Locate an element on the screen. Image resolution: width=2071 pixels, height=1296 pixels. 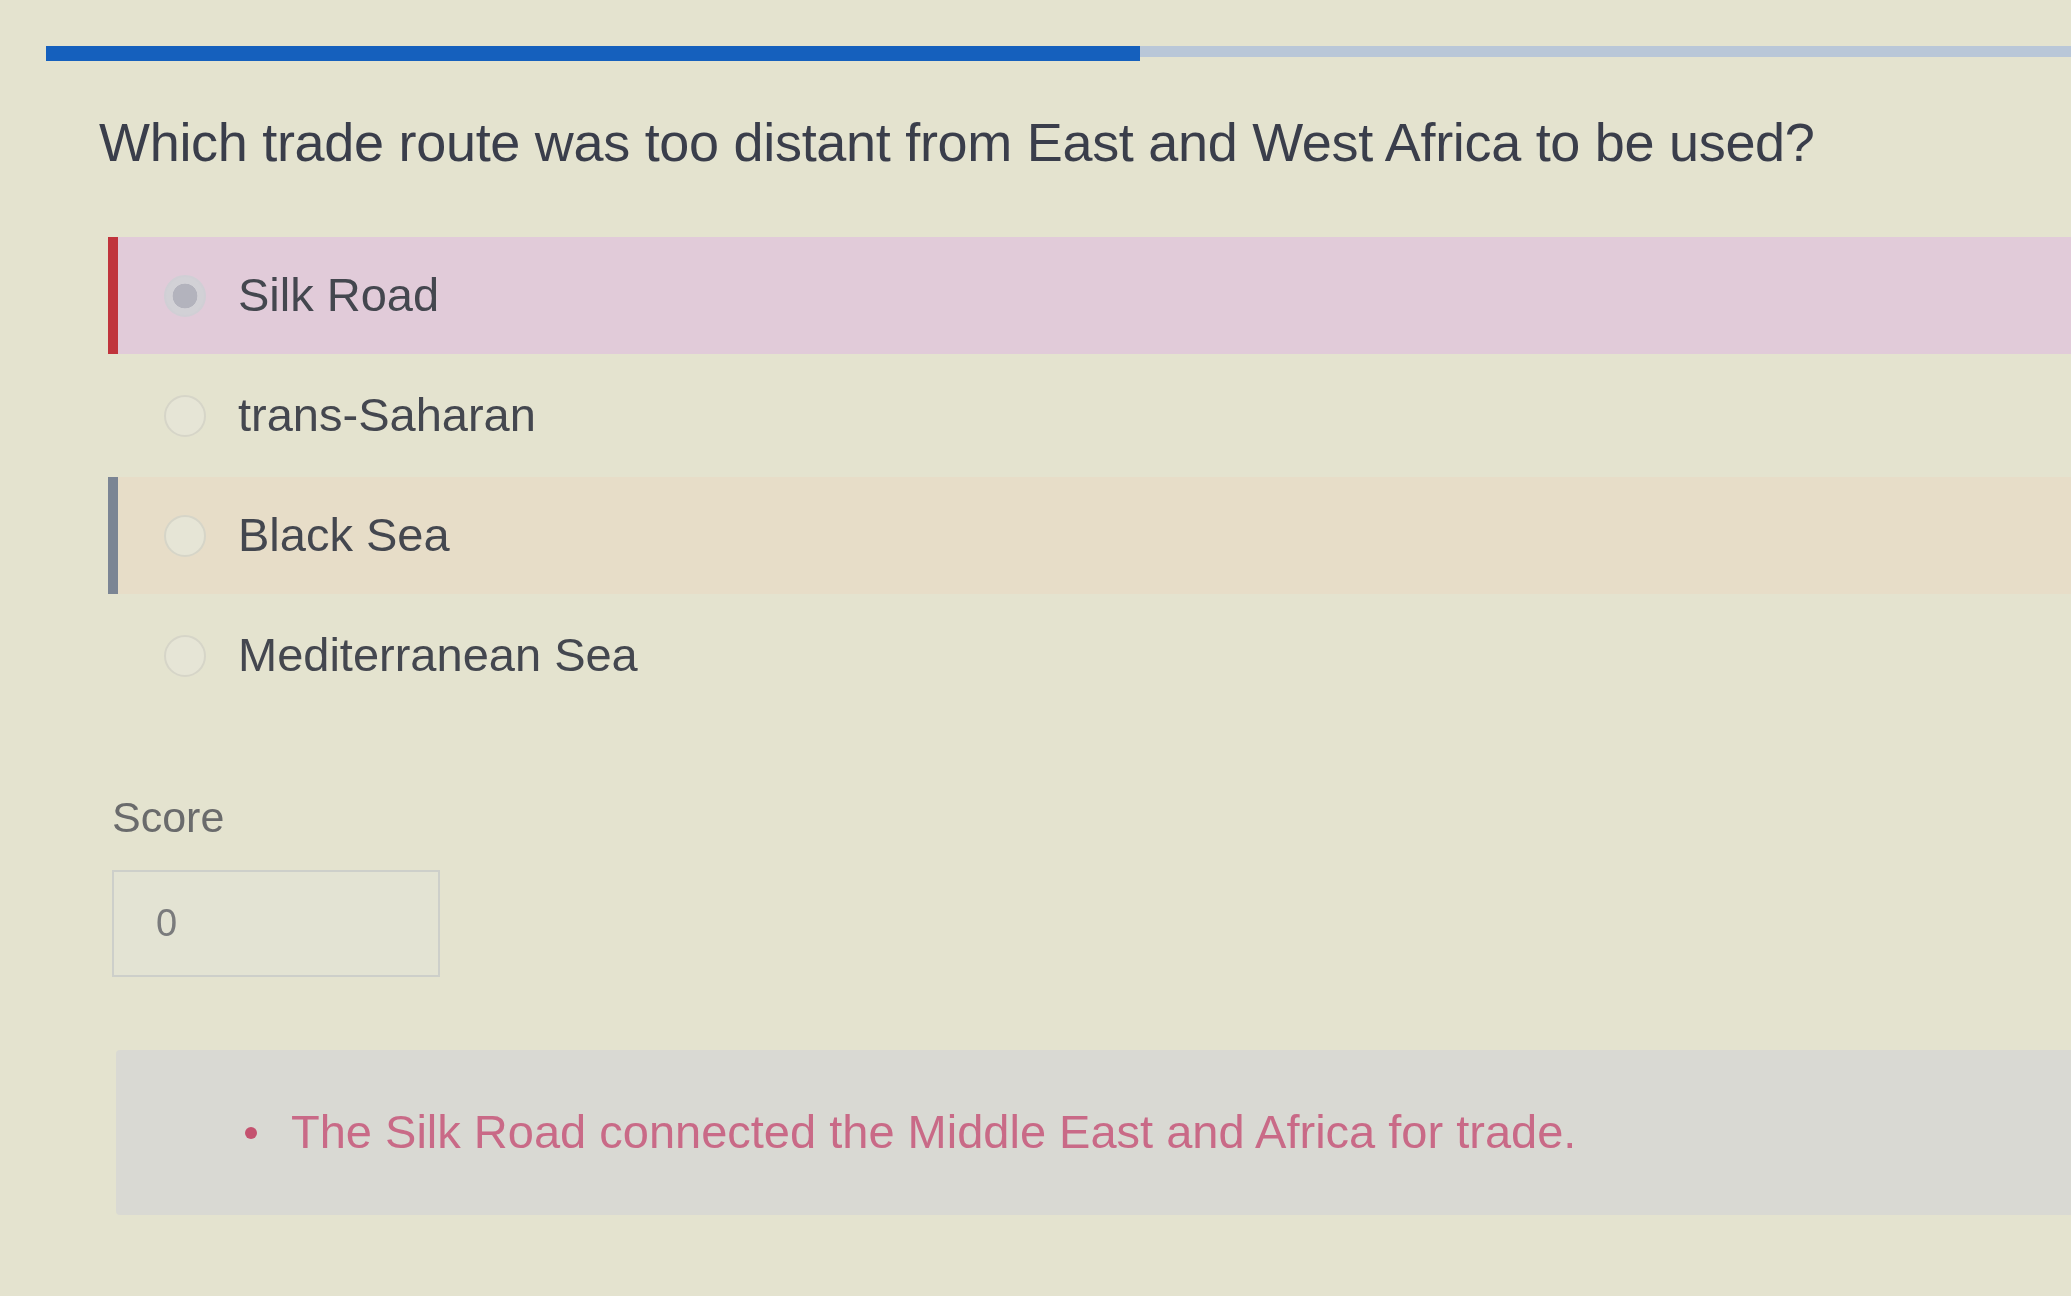
option-label: Mediterranean Sea is located at coordinates (438, 655).